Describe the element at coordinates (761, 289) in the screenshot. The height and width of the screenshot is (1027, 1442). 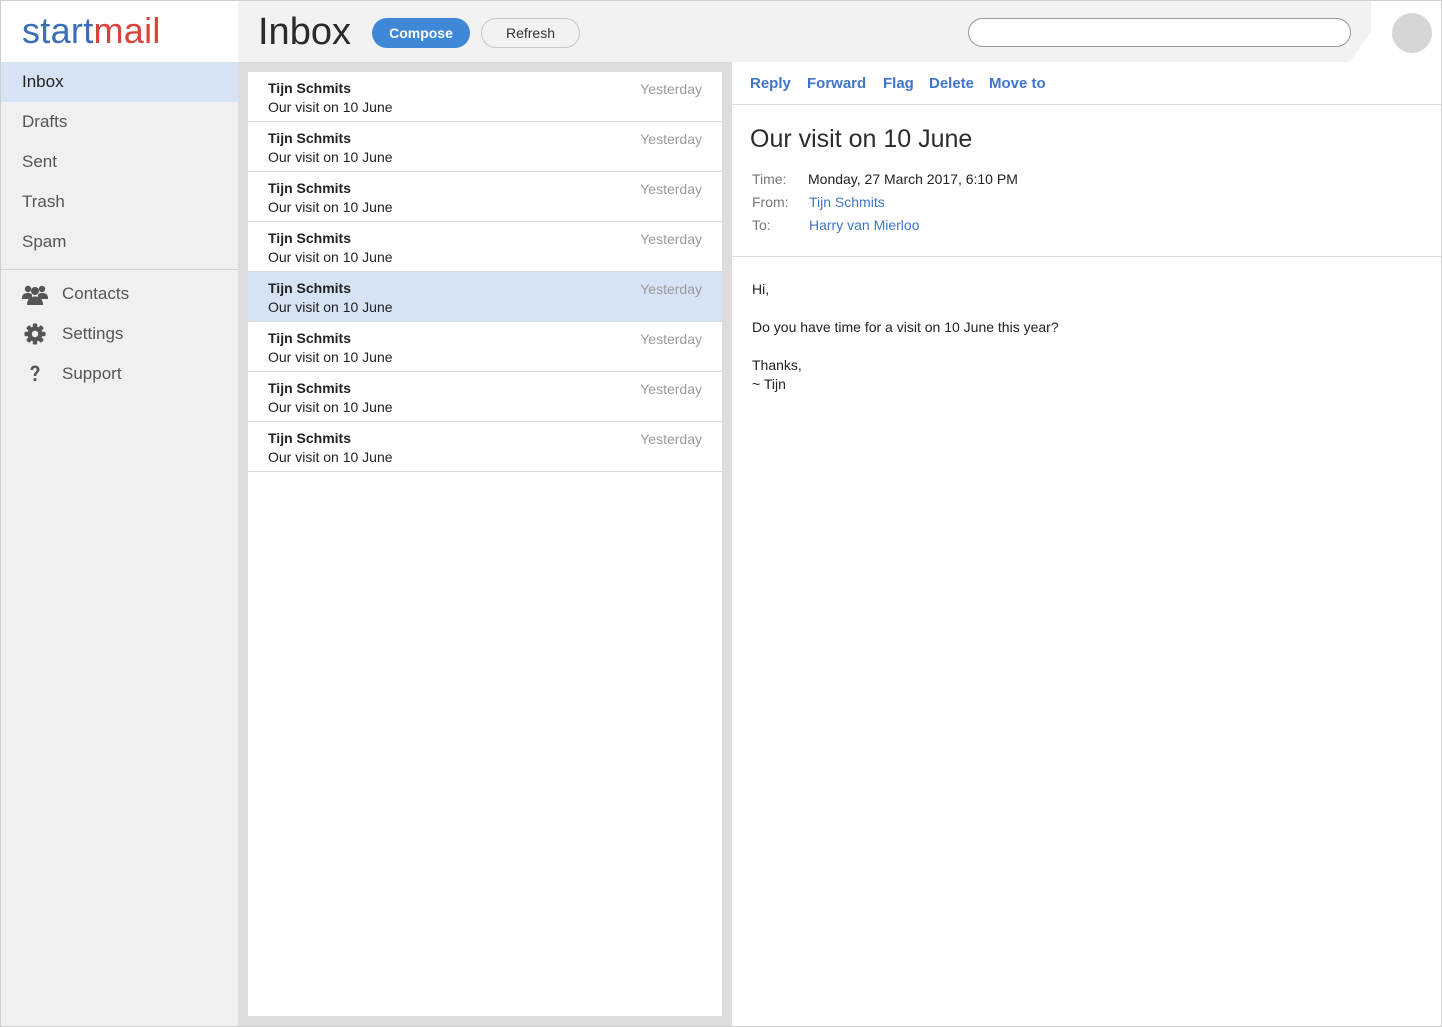
I see `body-greeting: Hi,` at that location.